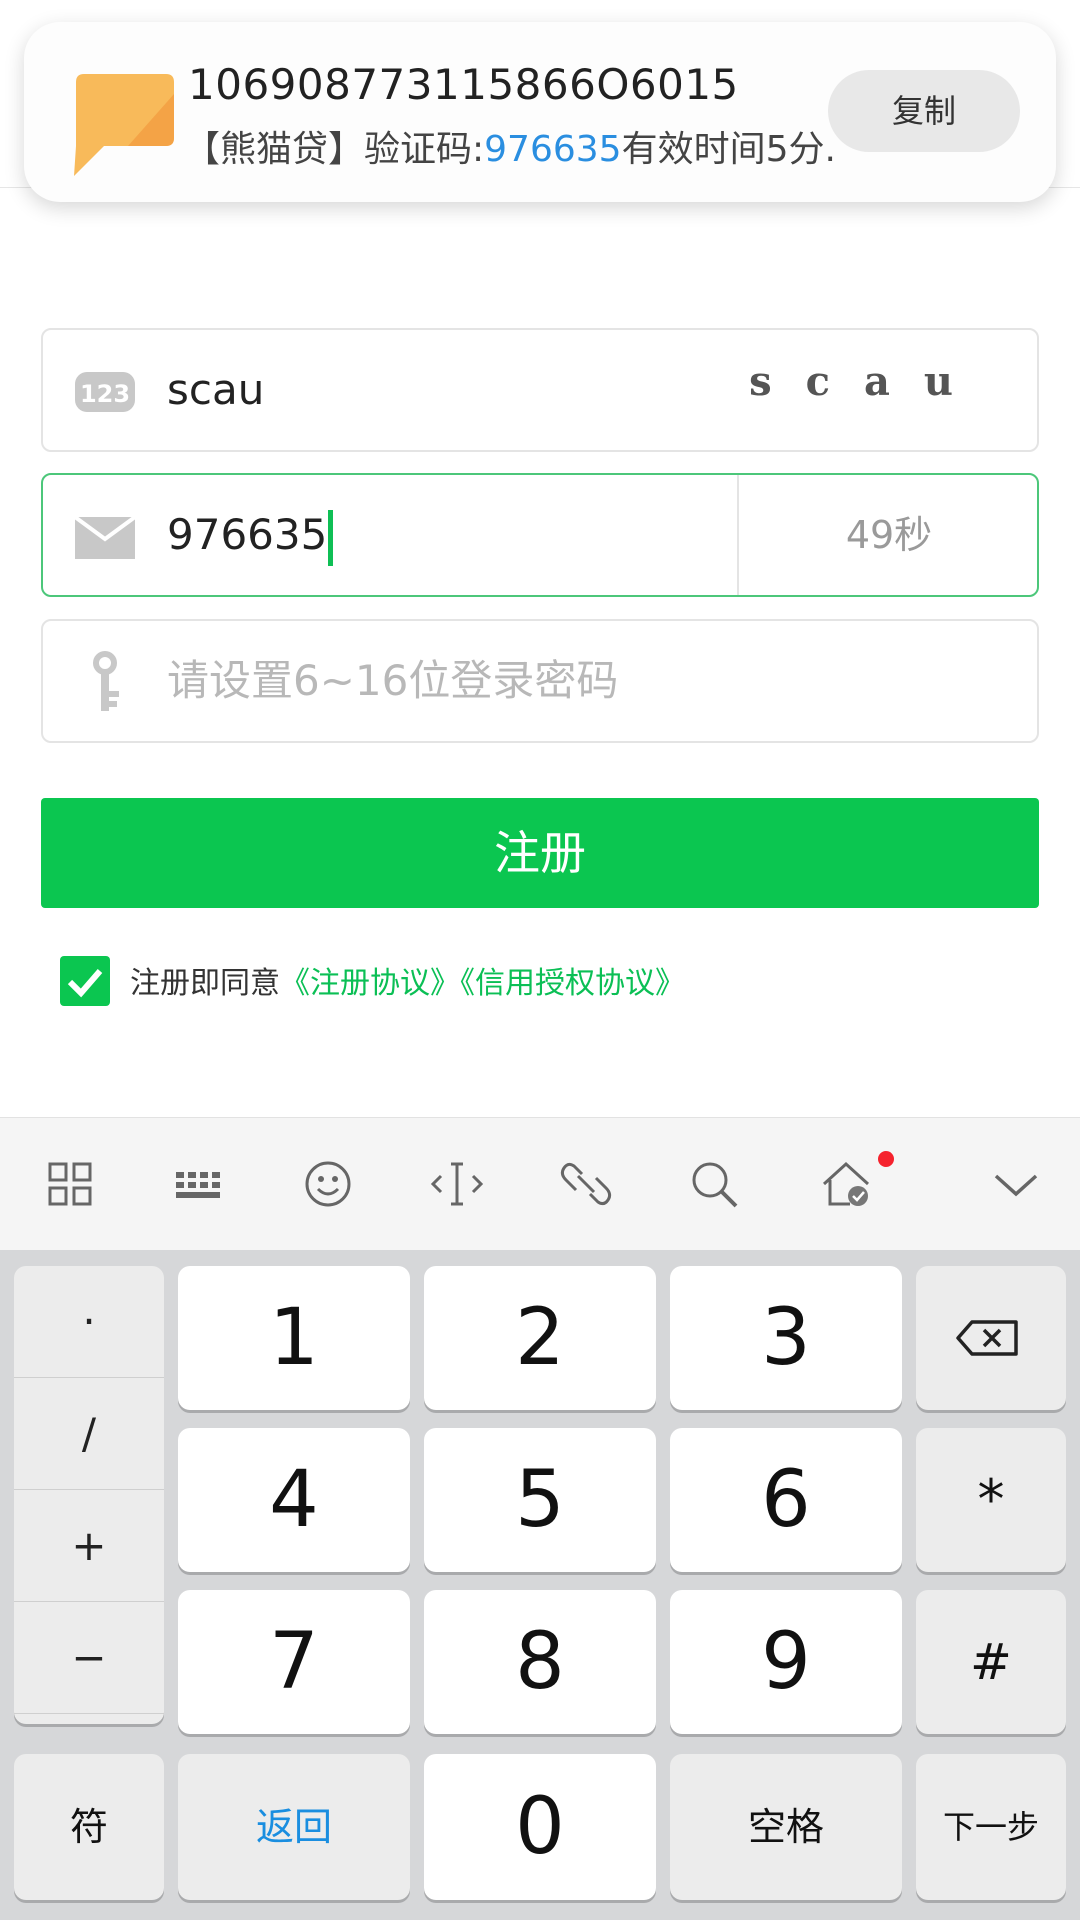 This screenshot has width=1080, height=1920. Describe the element at coordinates (540, 1500) in the screenshot. I see `key-5: 5` at that location.